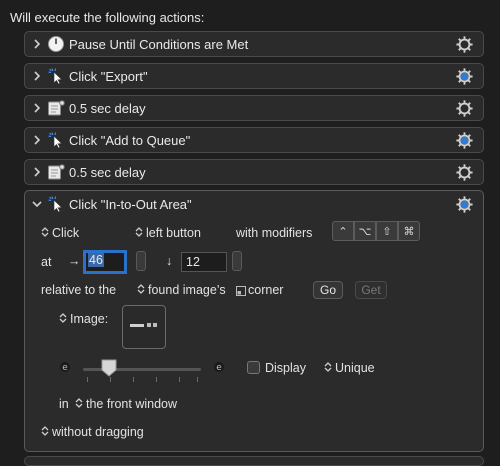 The image size is (500, 466). I want to click on low-fuzziness-icon: e, so click(65, 367).